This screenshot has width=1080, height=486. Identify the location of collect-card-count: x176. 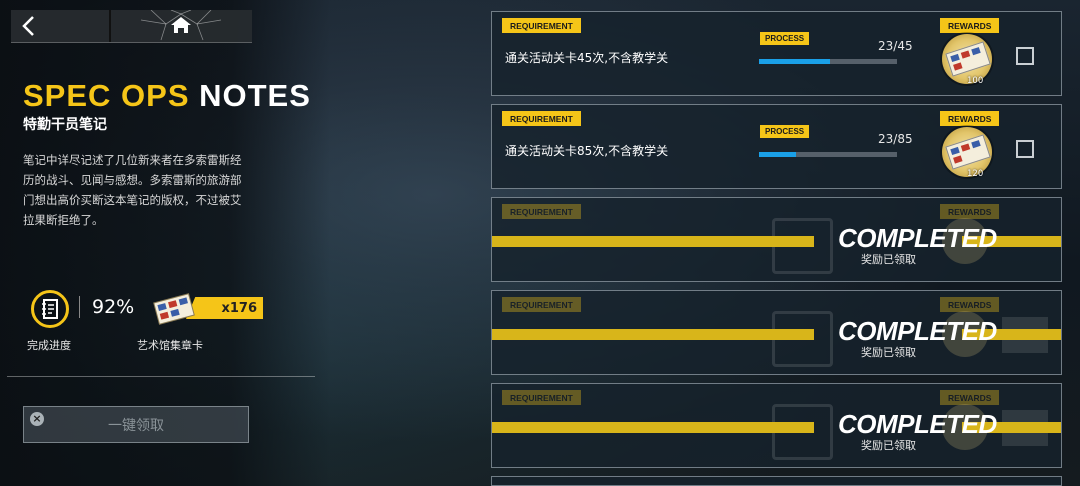
(224, 308).